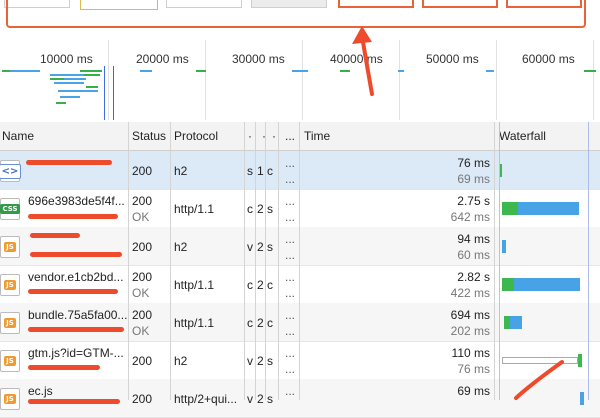 The image size is (600, 418). Describe the element at coordinates (473, 369) in the screenshot. I see `time-latency: 76 ms` at that location.